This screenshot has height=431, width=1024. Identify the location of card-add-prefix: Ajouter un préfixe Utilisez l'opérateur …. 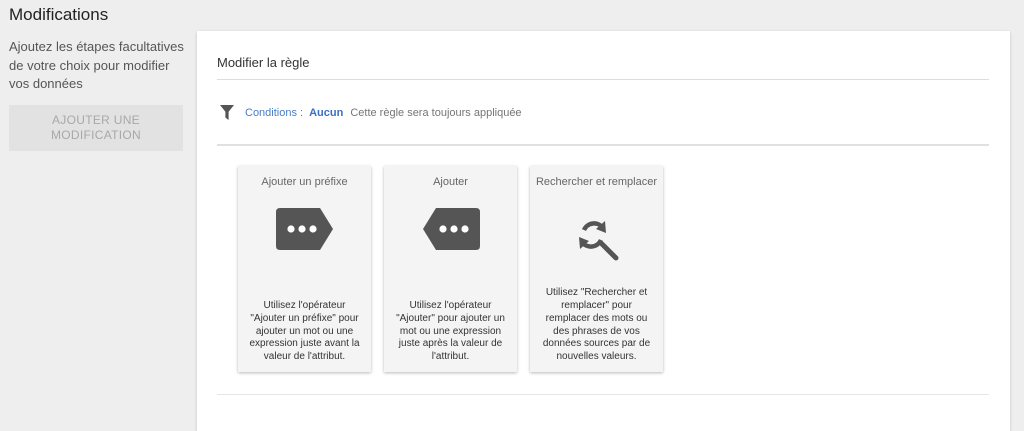
(304, 269).